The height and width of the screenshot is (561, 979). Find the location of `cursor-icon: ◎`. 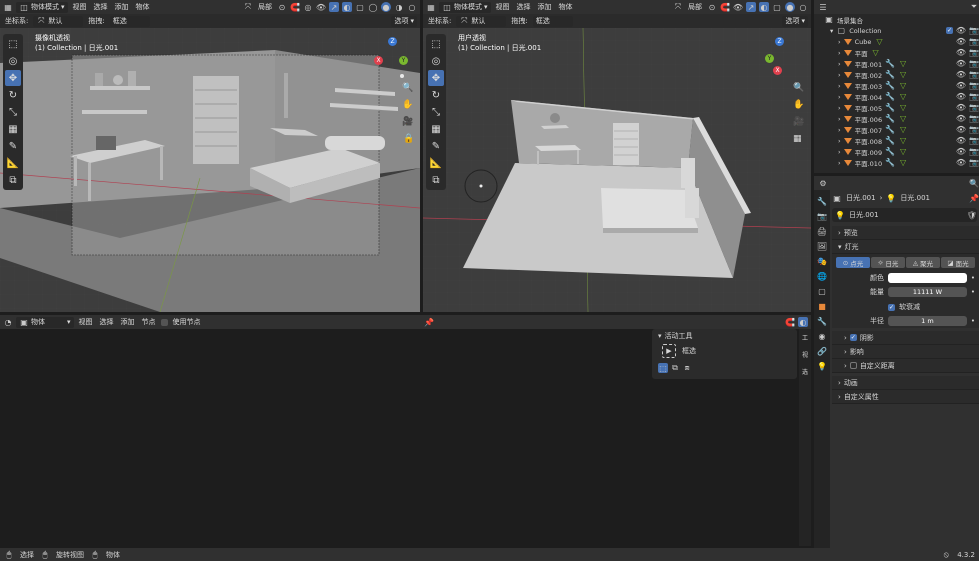

cursor-icon: ◎ is located at coordinates (13, 61).